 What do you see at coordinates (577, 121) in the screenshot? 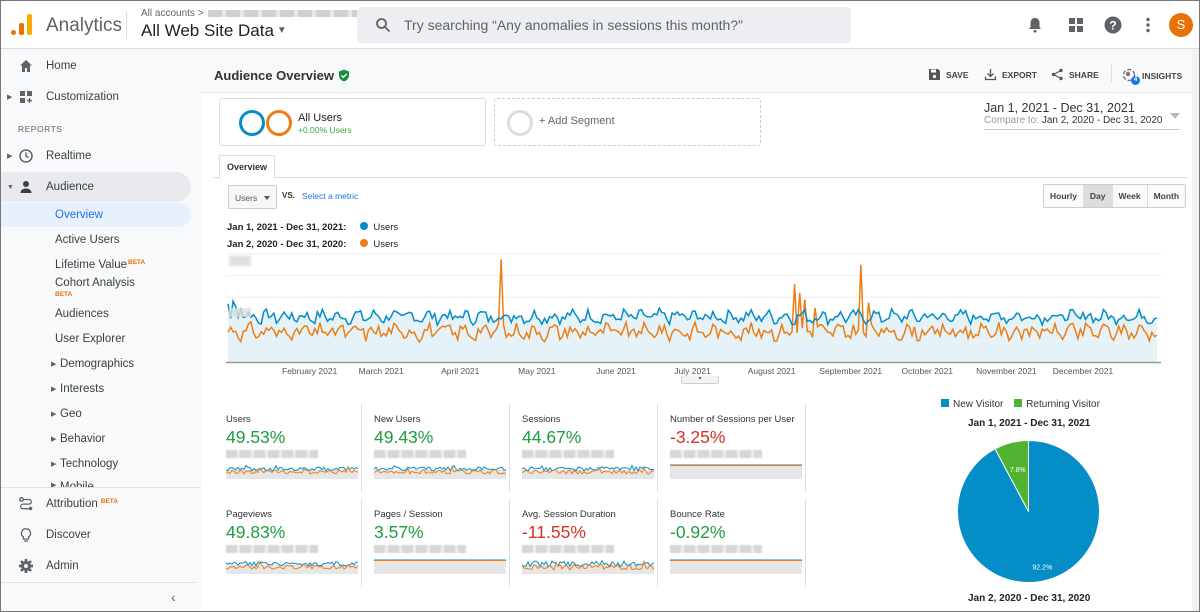
I see `add-segment-label: + Add Segment` at bounding box center [577, 121].